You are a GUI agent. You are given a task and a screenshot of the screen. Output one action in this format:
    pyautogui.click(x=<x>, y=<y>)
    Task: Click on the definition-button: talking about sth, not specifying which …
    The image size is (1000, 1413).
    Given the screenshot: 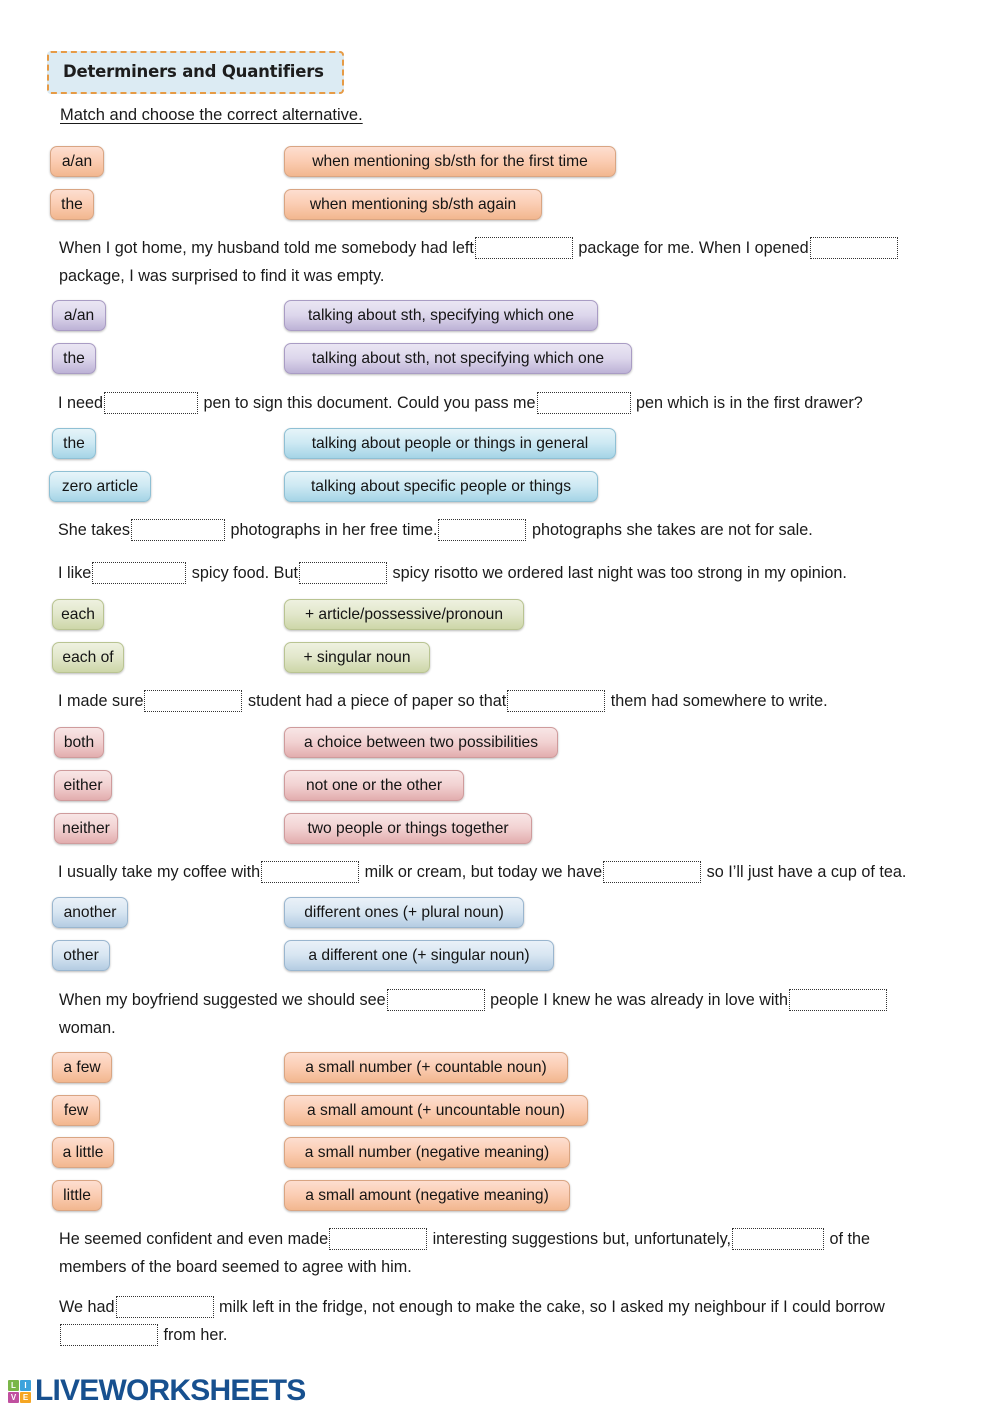 What is the action you would take?
    pyautogui.click(x=458, y=358)
    